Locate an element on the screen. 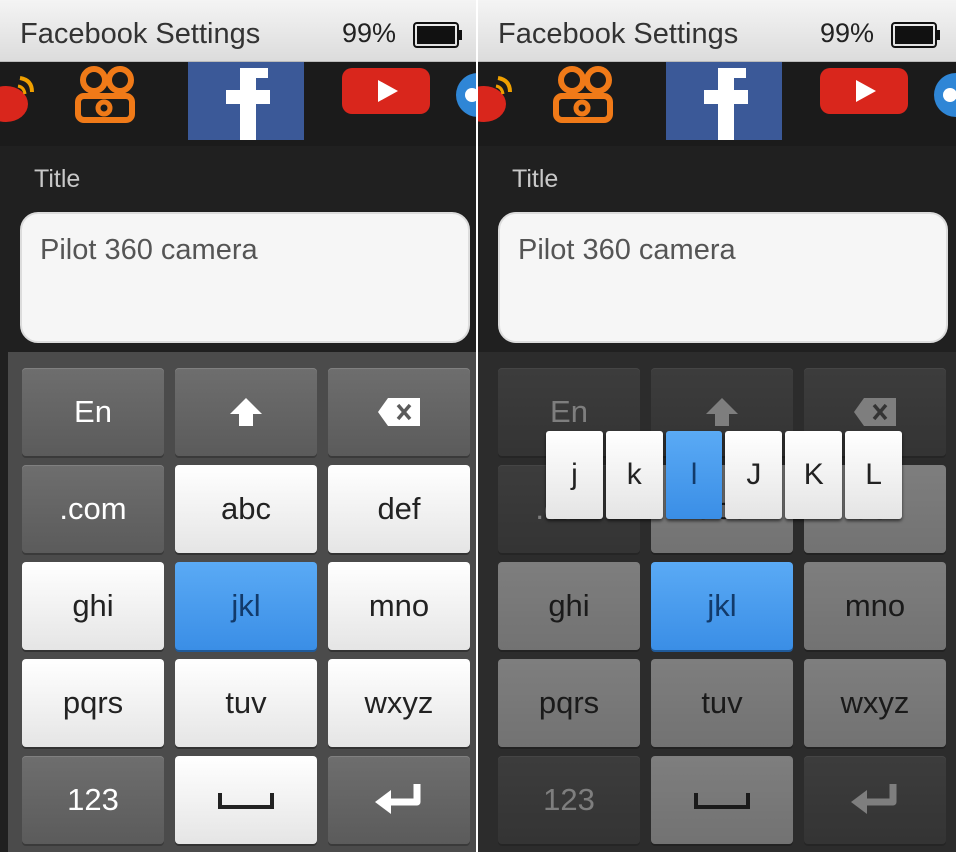 The width and height of the screenshot is (956, 852). popup-key-l: l is located at coordinates (694, 475).